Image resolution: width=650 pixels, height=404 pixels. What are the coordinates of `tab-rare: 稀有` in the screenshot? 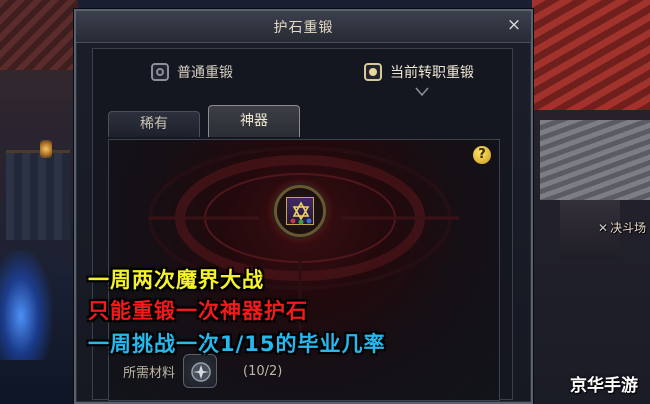 It's located at (154, 124).